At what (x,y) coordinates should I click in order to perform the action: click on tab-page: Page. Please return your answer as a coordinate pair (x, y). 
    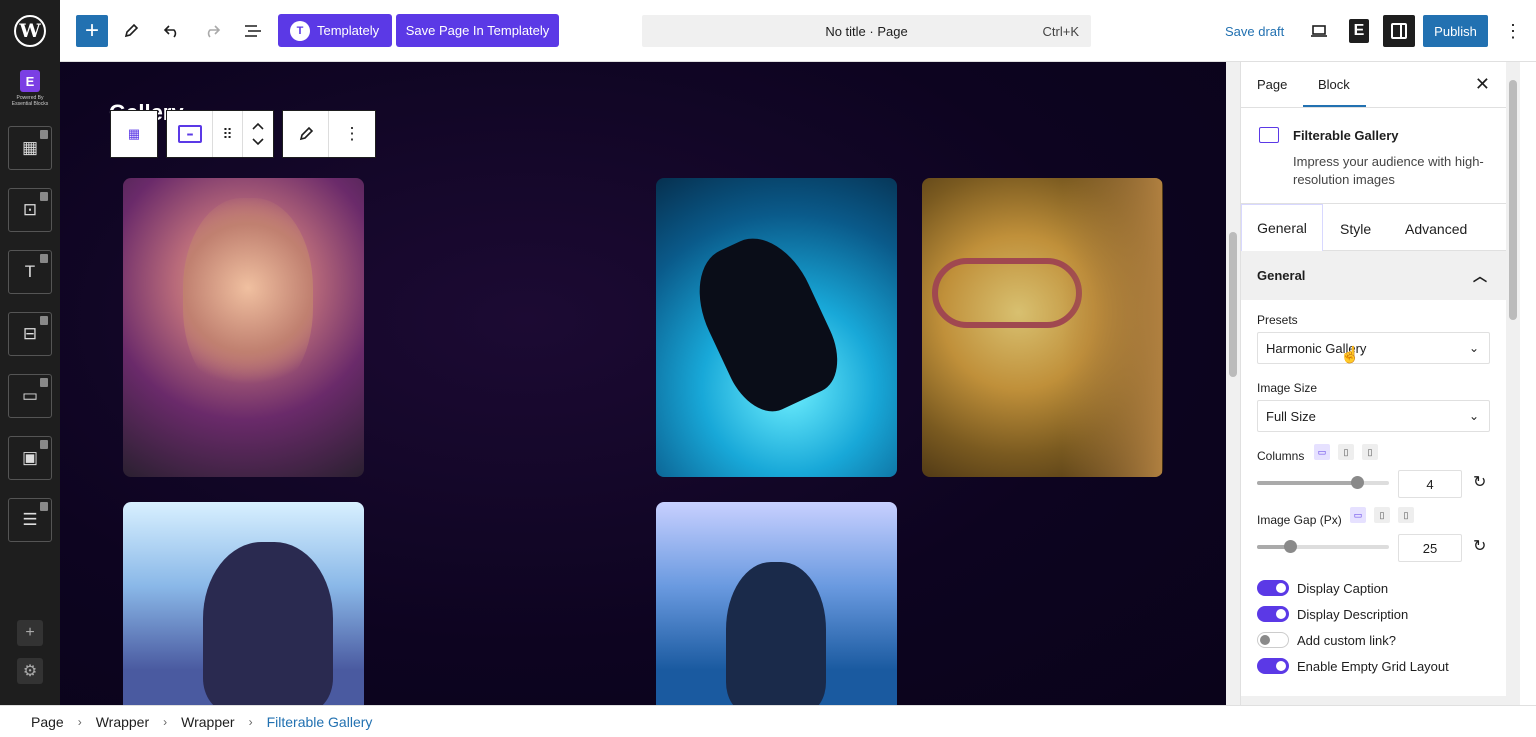
    Looking at the image, I should click on (1272, 84).